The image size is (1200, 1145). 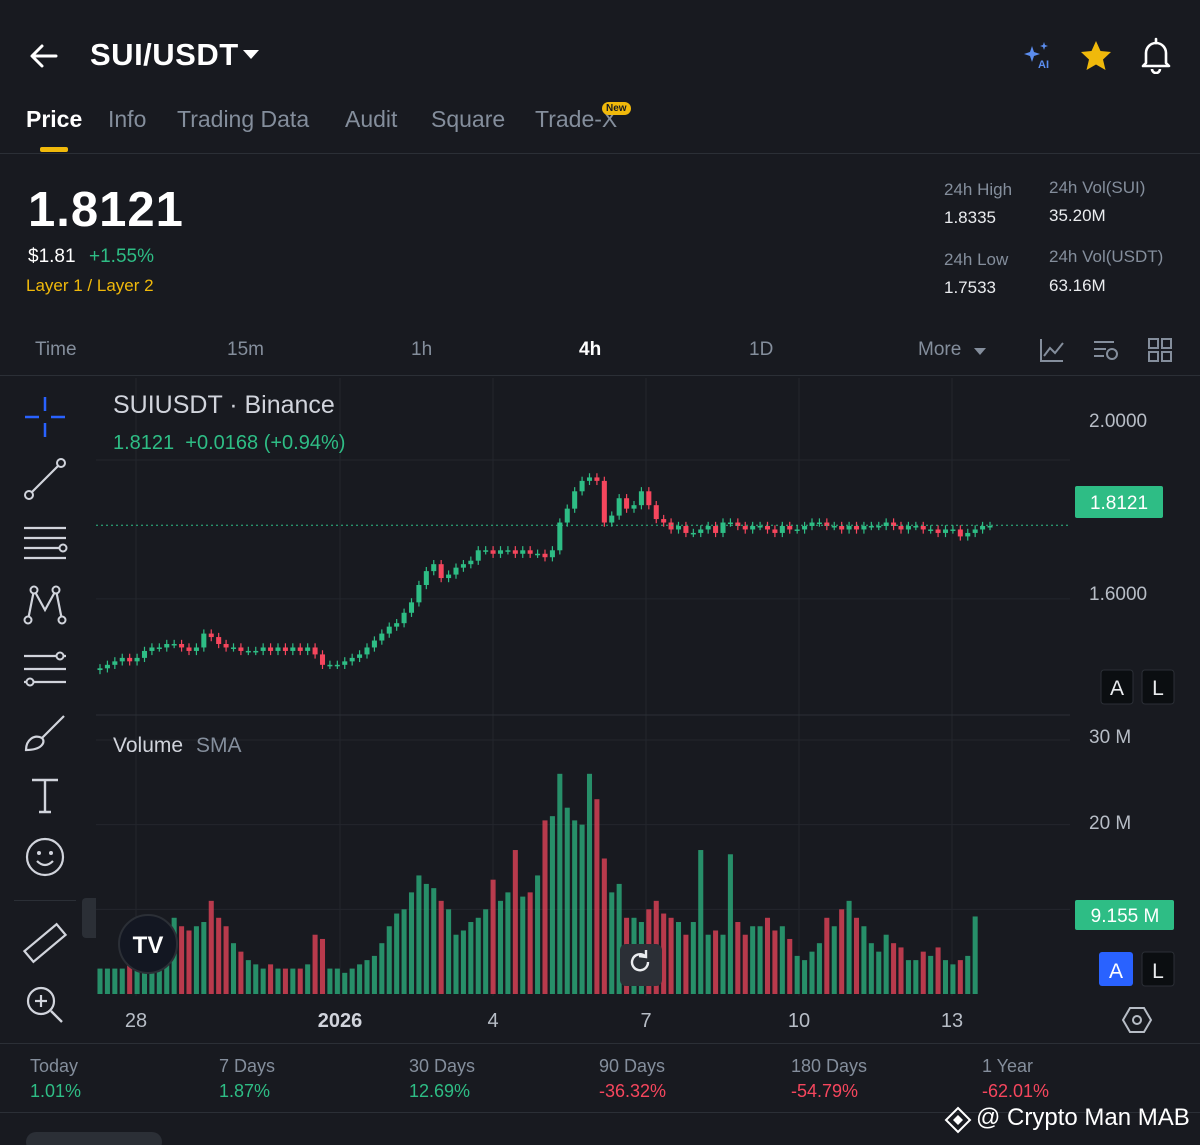 What do you see at coordinates (45, 669) in the screenshot?
I see `fib-retracement-icon` at bounding box center [45, 669].